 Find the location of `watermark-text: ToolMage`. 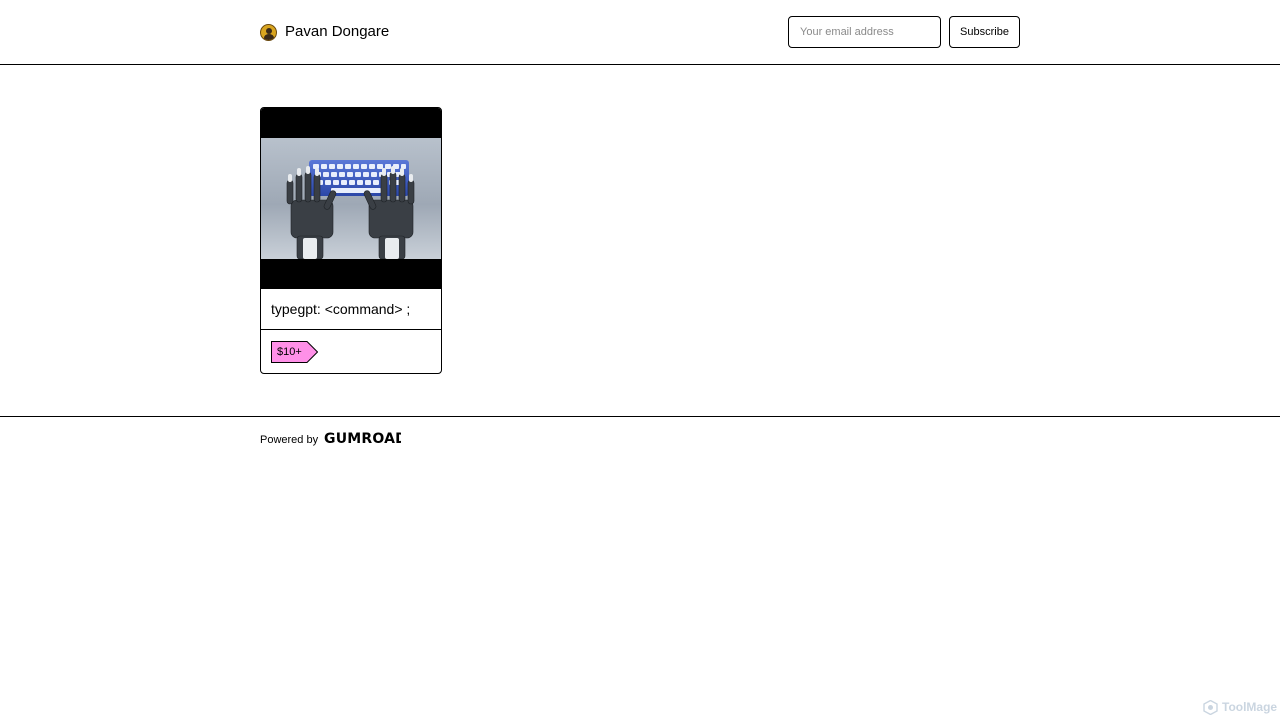

watermark-text: ToolMage is located at coordinates (1250, 707).